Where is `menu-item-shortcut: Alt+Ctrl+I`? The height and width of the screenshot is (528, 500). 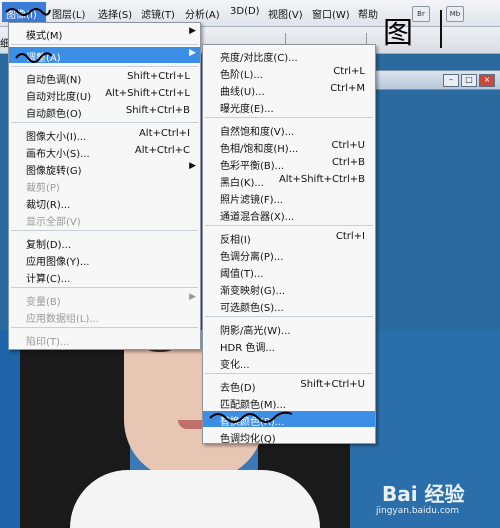 menu-item-shortcut: Alt+Ctrl+I is located at coordinates (164, 133).